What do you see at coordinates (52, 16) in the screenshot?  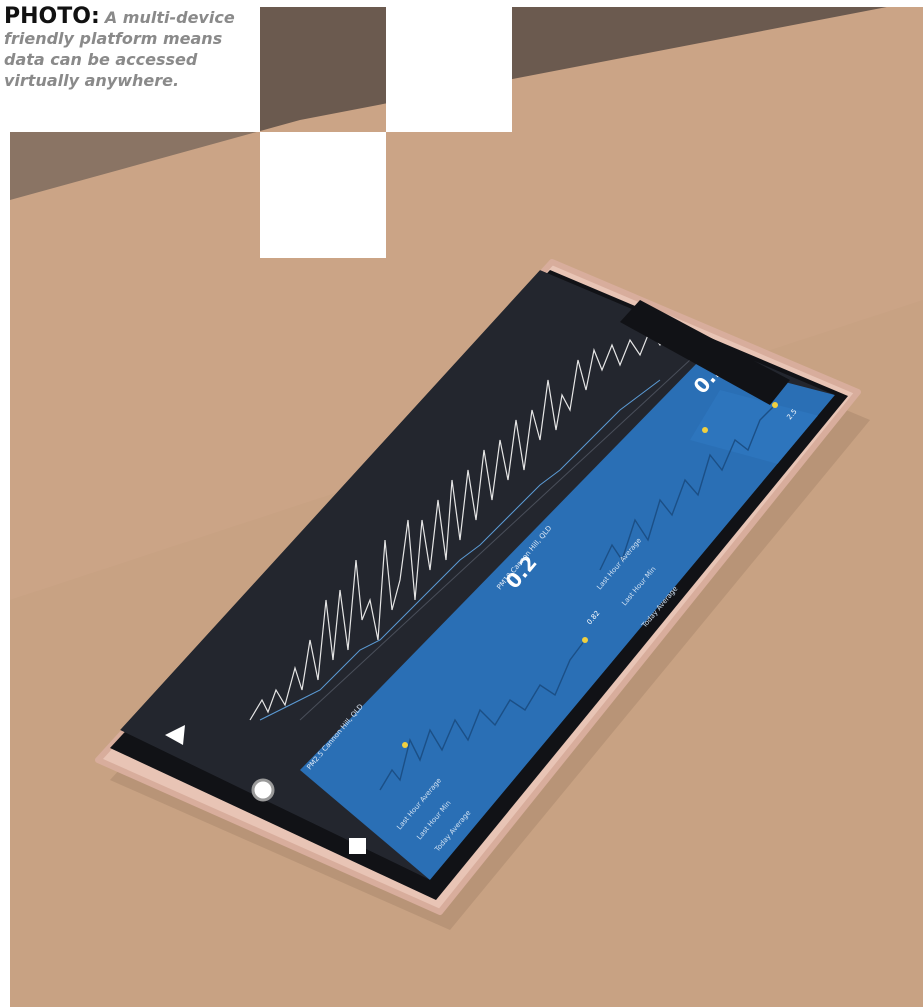 I see `caption-label: PHOTO:` at bounding box center [52, 16].